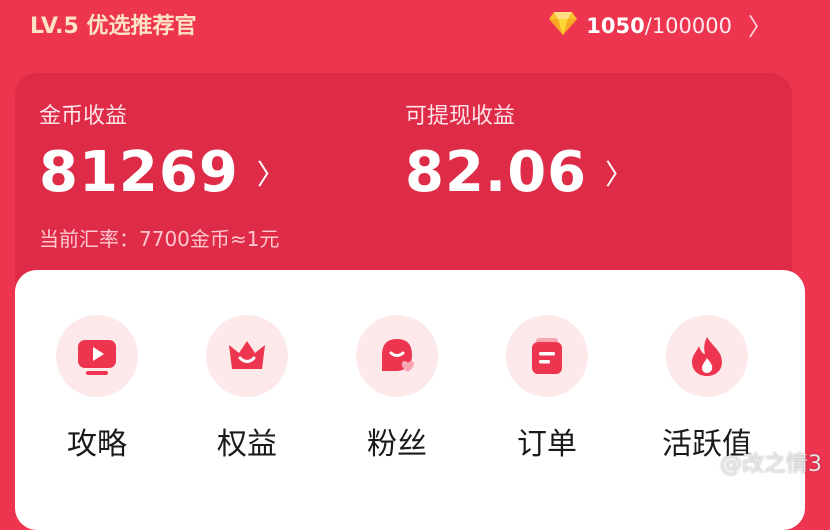  I want to click on points-total: /100000, so click(688, 25).